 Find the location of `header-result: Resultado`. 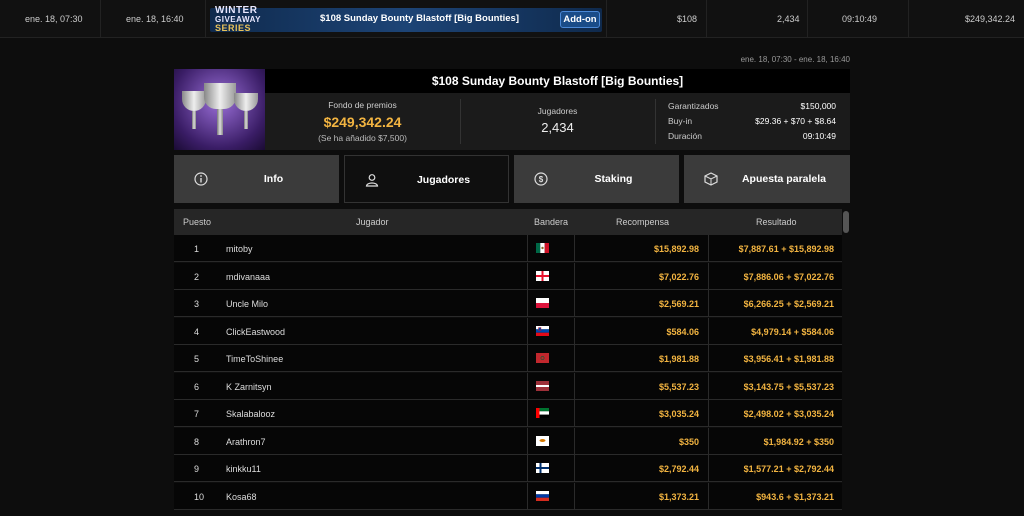

header-result: Resultado is located at coordinates (776, 222).